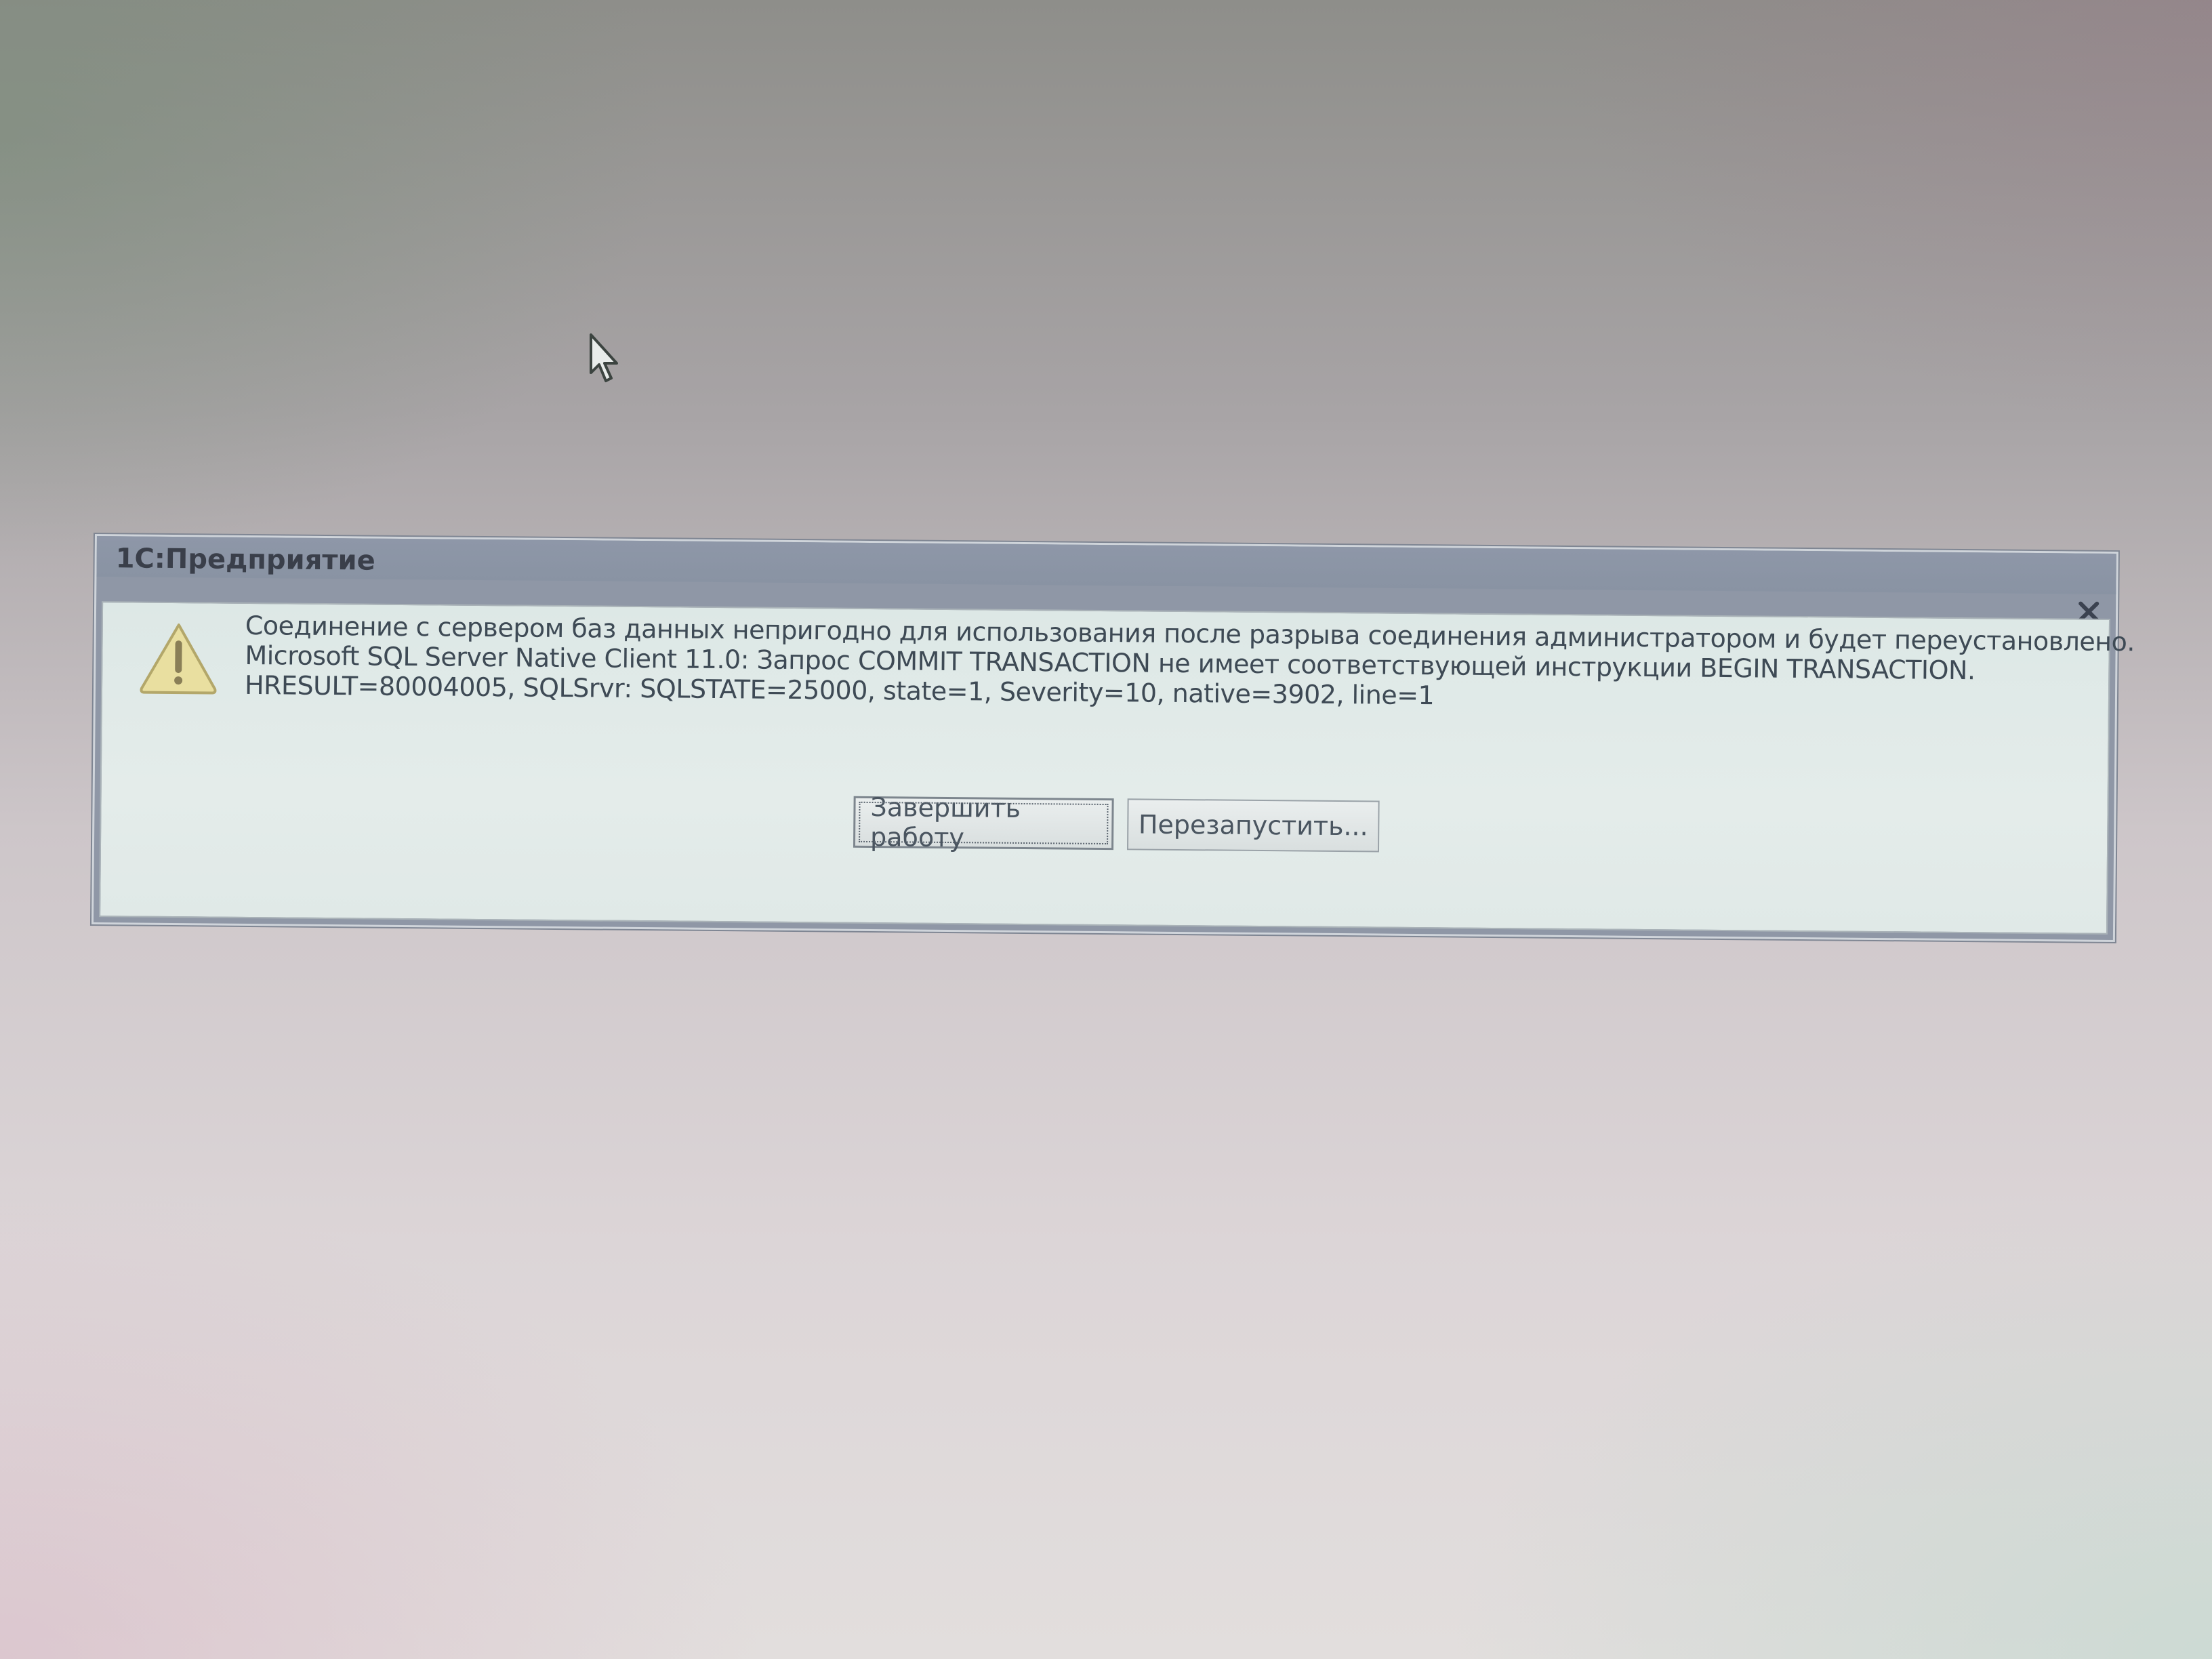 This screenshot has height=1659, width=2212. I want to click on mouse-cursor-icon, so click(604, 357).